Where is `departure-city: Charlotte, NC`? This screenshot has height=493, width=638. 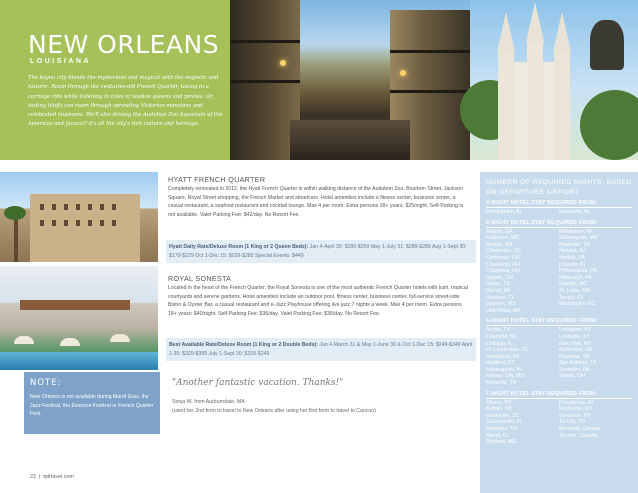 departure-city: Charlotte, NC is located at coordinates (502, 336).